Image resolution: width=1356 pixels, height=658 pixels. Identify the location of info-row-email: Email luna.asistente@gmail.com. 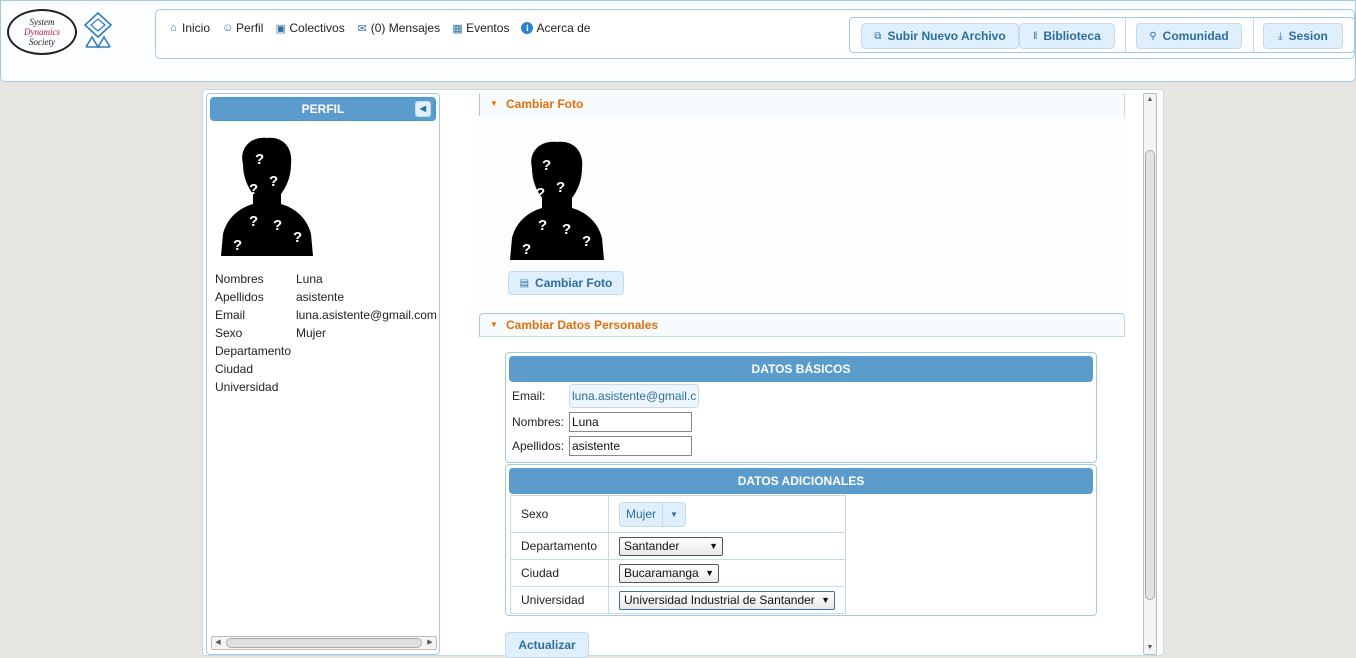
(326, 315).